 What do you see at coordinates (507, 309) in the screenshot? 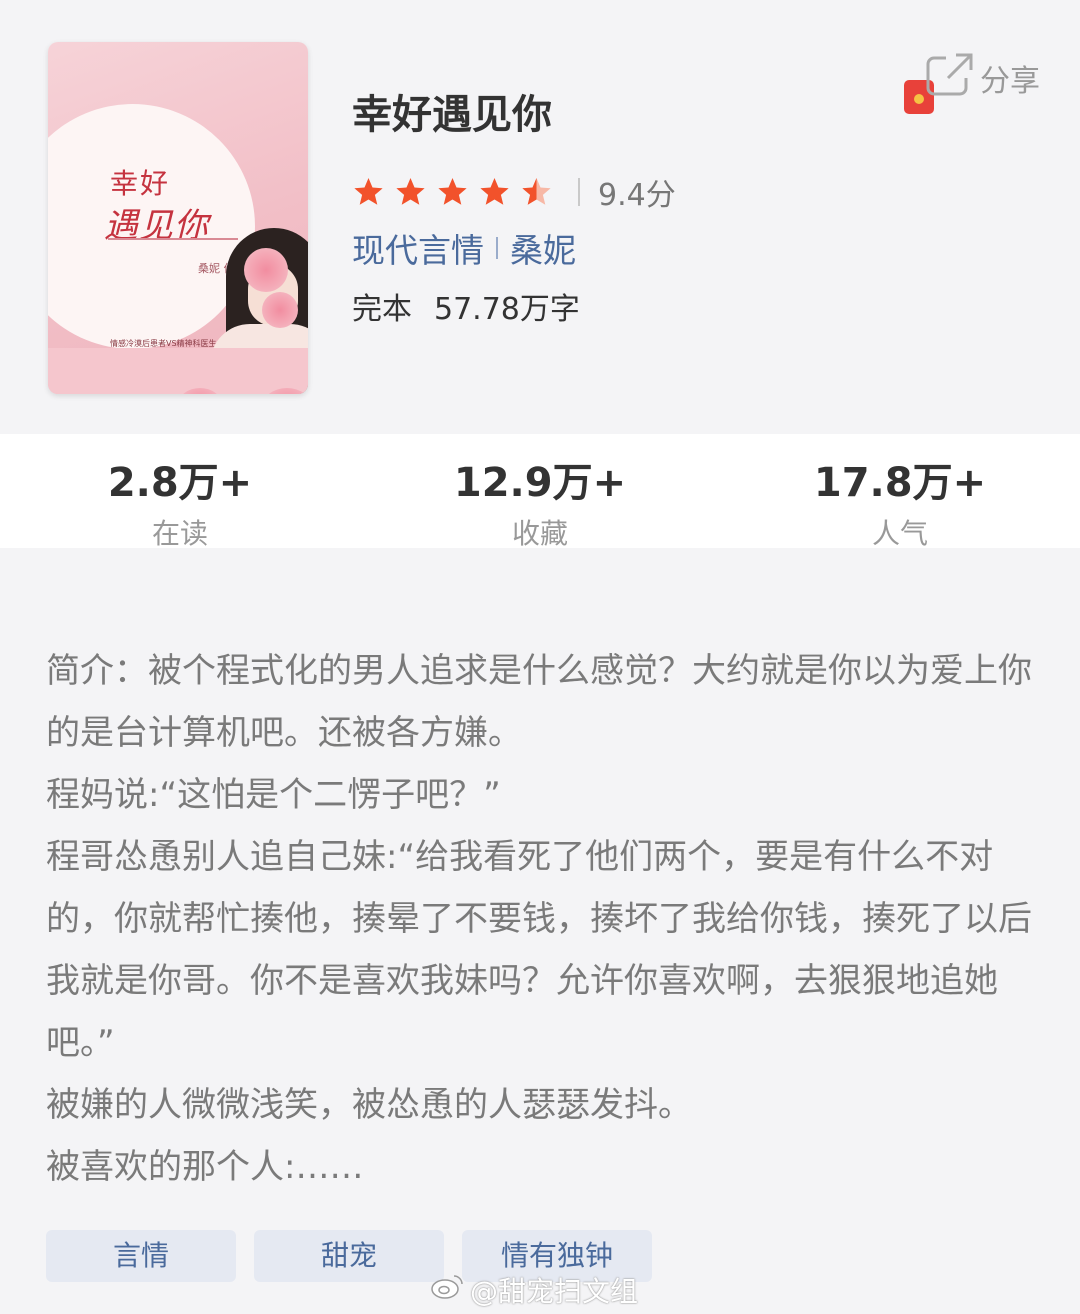
I see `word-count: 57.78万字` at bounding box center [507, 309].